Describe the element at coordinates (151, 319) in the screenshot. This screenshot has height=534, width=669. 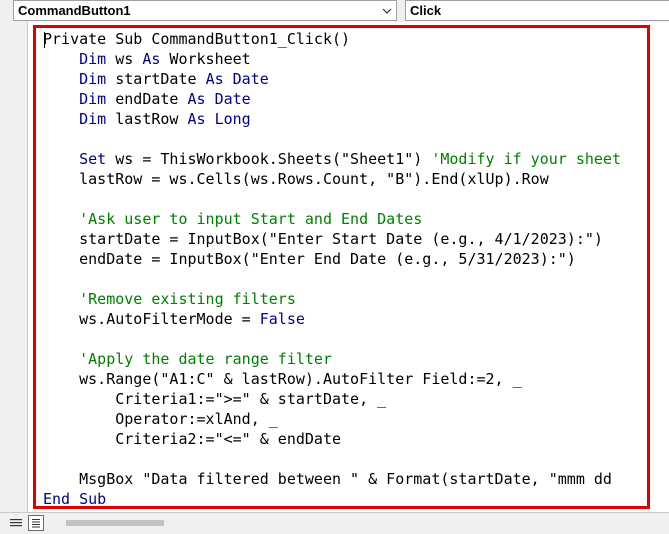
I see `code-token: ws.AutoFilterMode =` at that location.